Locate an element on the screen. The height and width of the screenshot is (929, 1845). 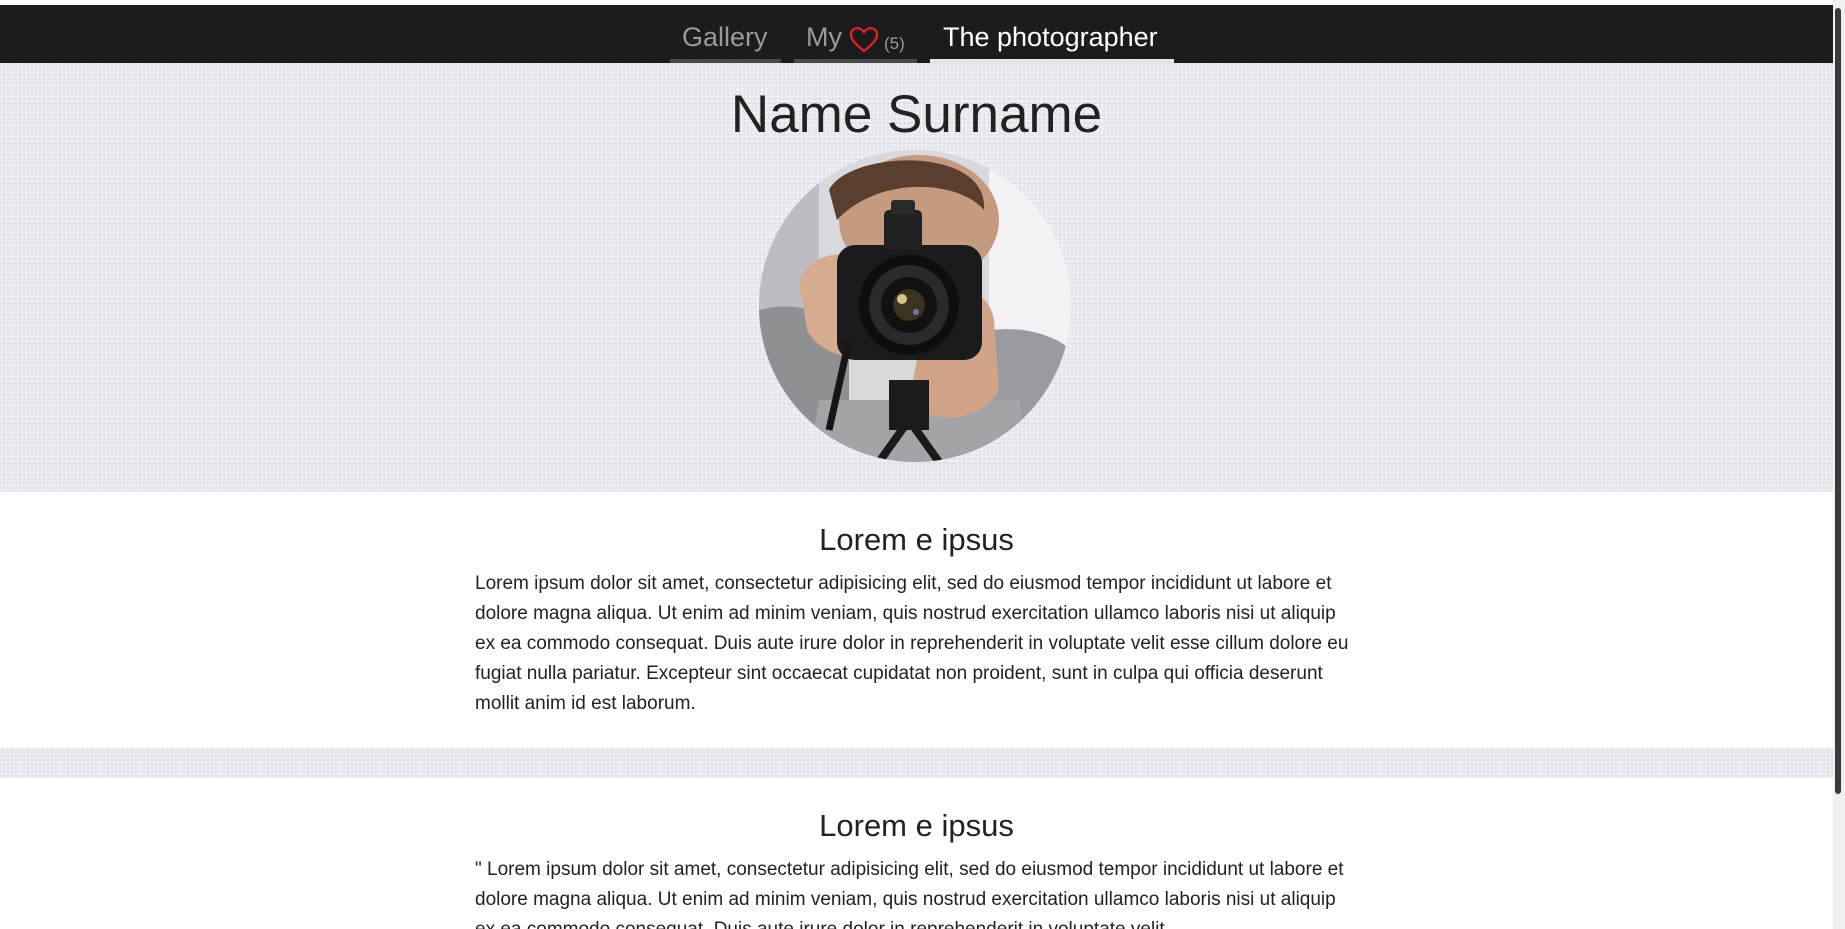
nav-menu: Gallery My (5) The photographer is located at coordinates (916, 34).